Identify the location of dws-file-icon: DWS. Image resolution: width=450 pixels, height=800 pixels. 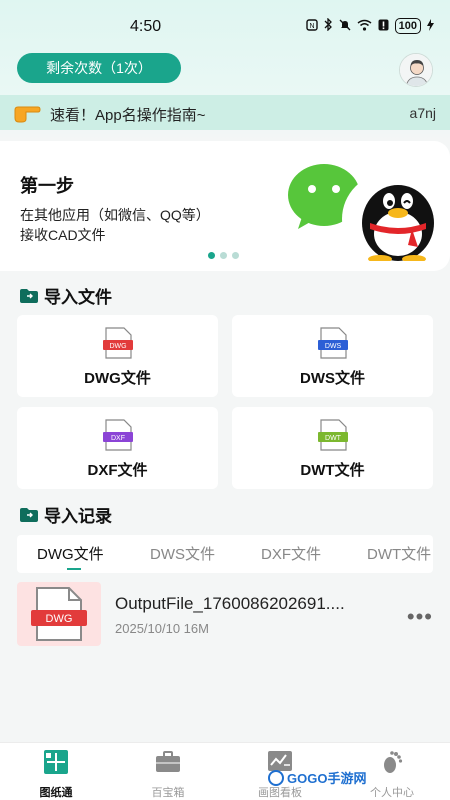
(333, 343).